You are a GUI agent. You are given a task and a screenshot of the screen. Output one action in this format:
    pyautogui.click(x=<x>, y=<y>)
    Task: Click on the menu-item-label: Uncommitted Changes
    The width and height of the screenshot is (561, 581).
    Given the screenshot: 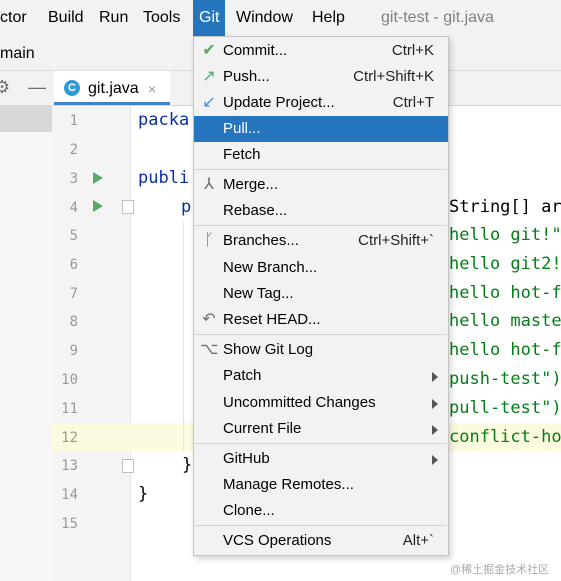 What is the action you would take?
    pyautogui.click(x=299, y=402)
    